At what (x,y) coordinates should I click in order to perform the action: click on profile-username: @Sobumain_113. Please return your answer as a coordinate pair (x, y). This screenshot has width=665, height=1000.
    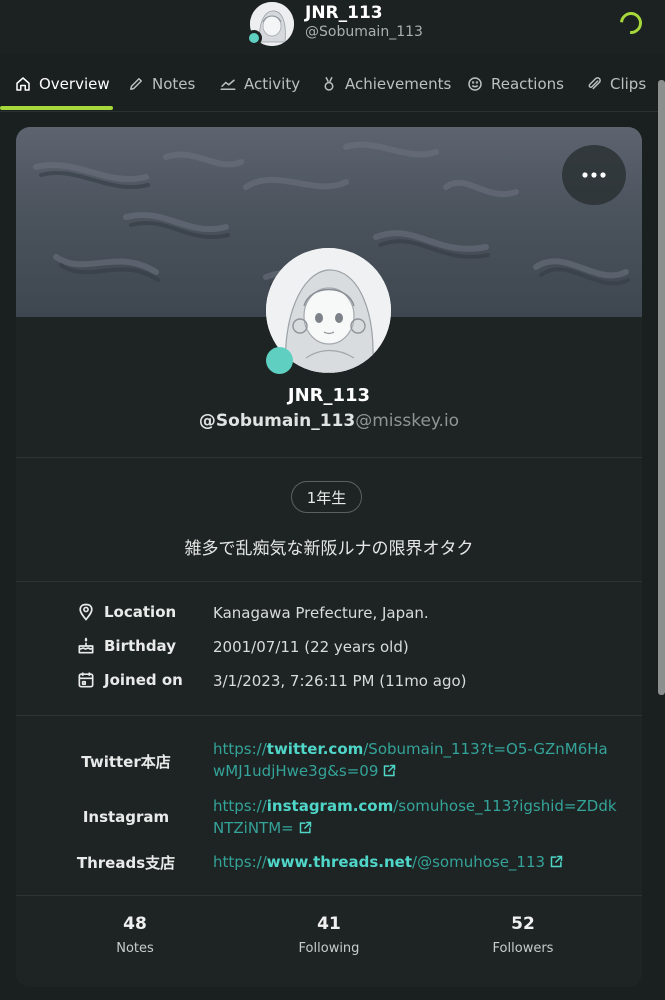
    Looking at the image, I should click on (277, 421).